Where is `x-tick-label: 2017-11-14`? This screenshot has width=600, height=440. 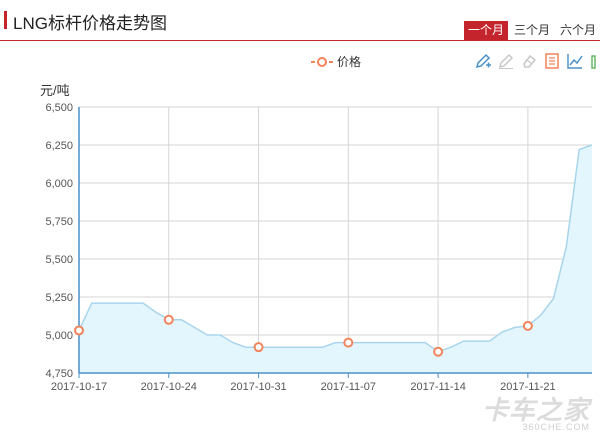
x-tick-label: 2017-11-14 is located at coordinates (437, 387).